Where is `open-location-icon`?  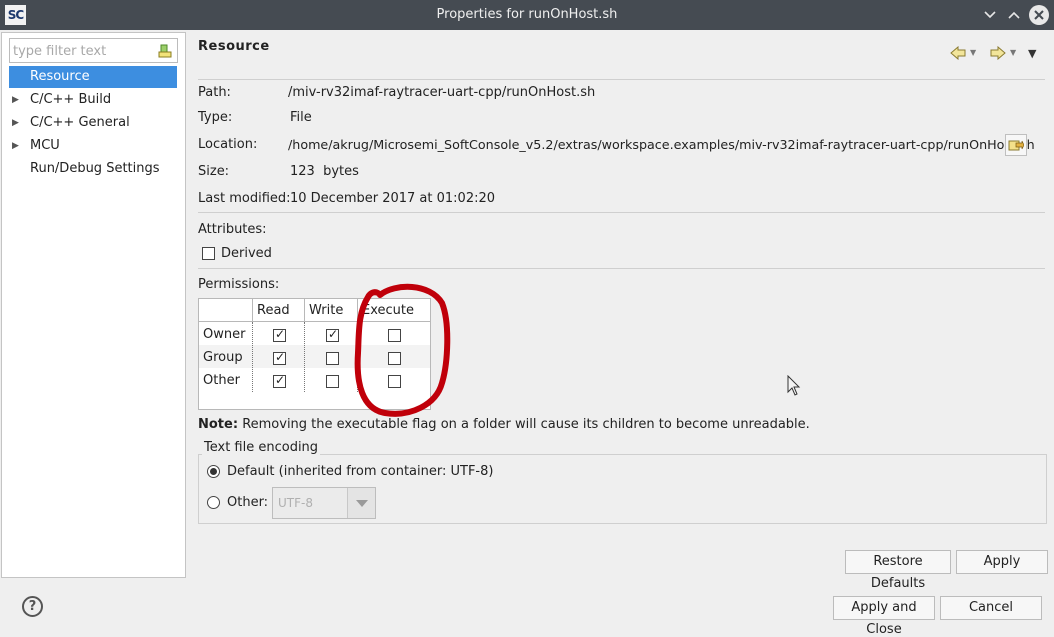 open-location-icon is located at coordinates (1016, 145).